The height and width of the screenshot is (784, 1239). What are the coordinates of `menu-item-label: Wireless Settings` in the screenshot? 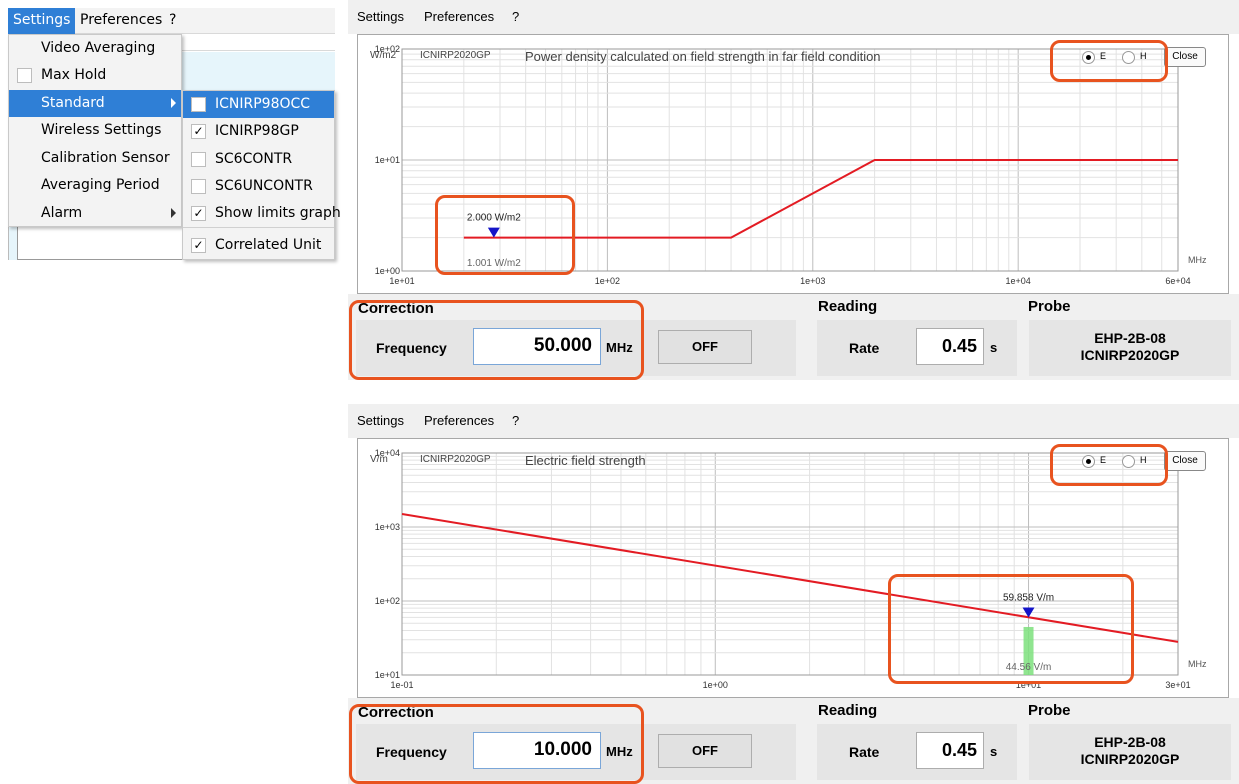 It's located at (101, 130).